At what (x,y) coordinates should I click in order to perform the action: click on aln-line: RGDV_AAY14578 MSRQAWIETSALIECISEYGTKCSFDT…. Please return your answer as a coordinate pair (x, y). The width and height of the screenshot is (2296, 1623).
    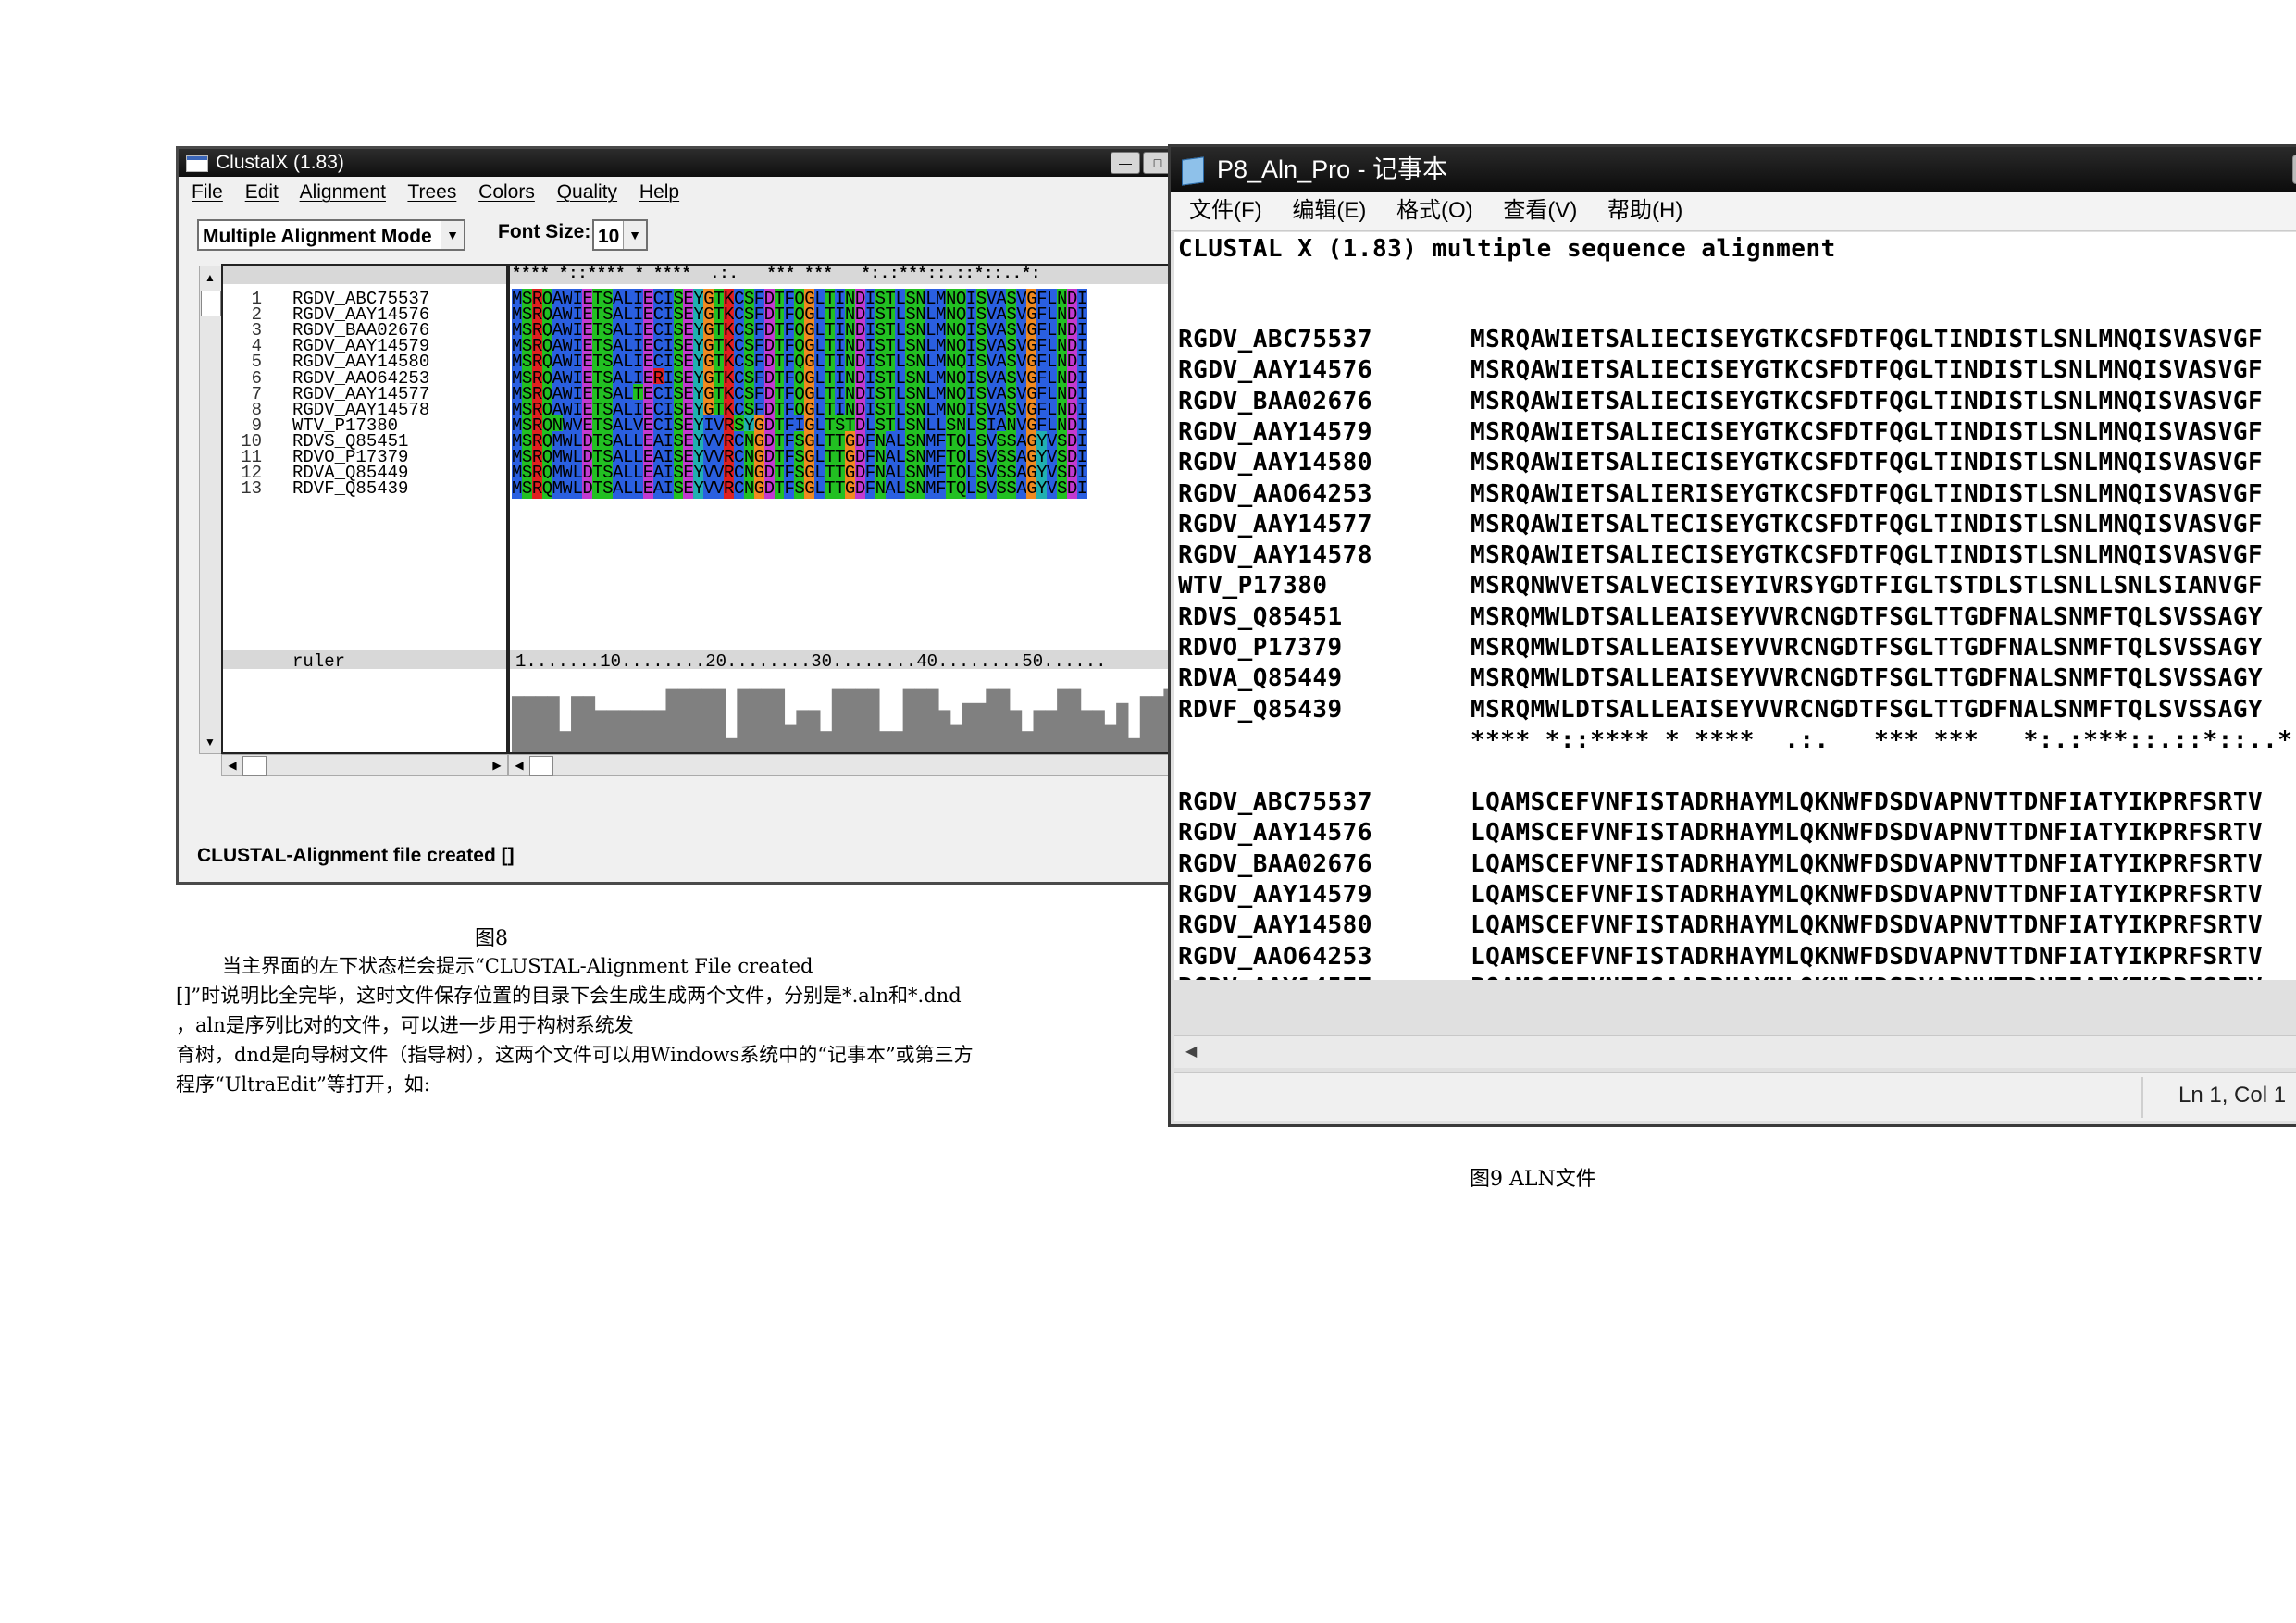
    Looking at the image, I should click on (1721, 555).